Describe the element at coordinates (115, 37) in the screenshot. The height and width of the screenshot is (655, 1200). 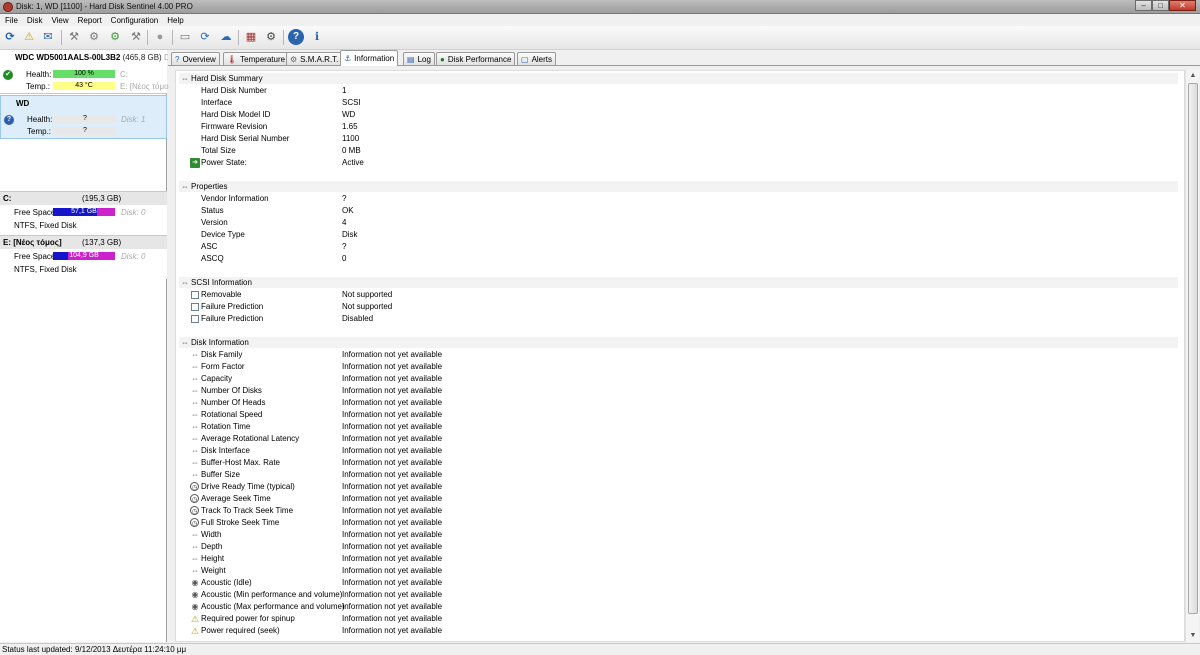
I see `wrench-icon: ⚙` at that location.